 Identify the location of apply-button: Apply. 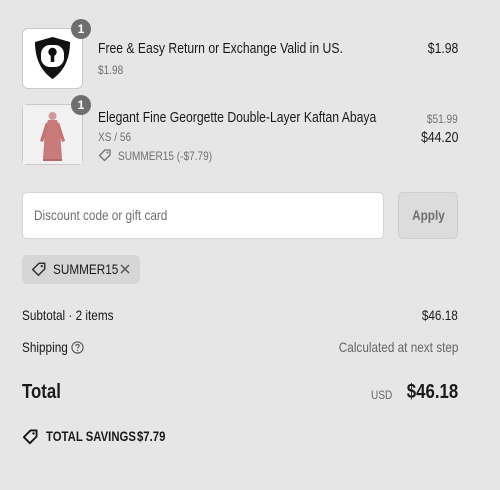
(428, 215).